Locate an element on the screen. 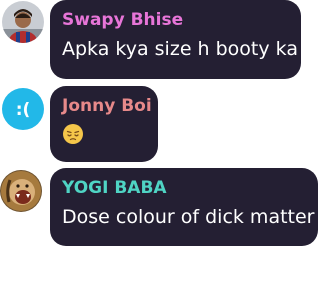 The height and width of the screenshot is (297, 320). sender-name: YOGI BABA is located at coordinates (184, 188).